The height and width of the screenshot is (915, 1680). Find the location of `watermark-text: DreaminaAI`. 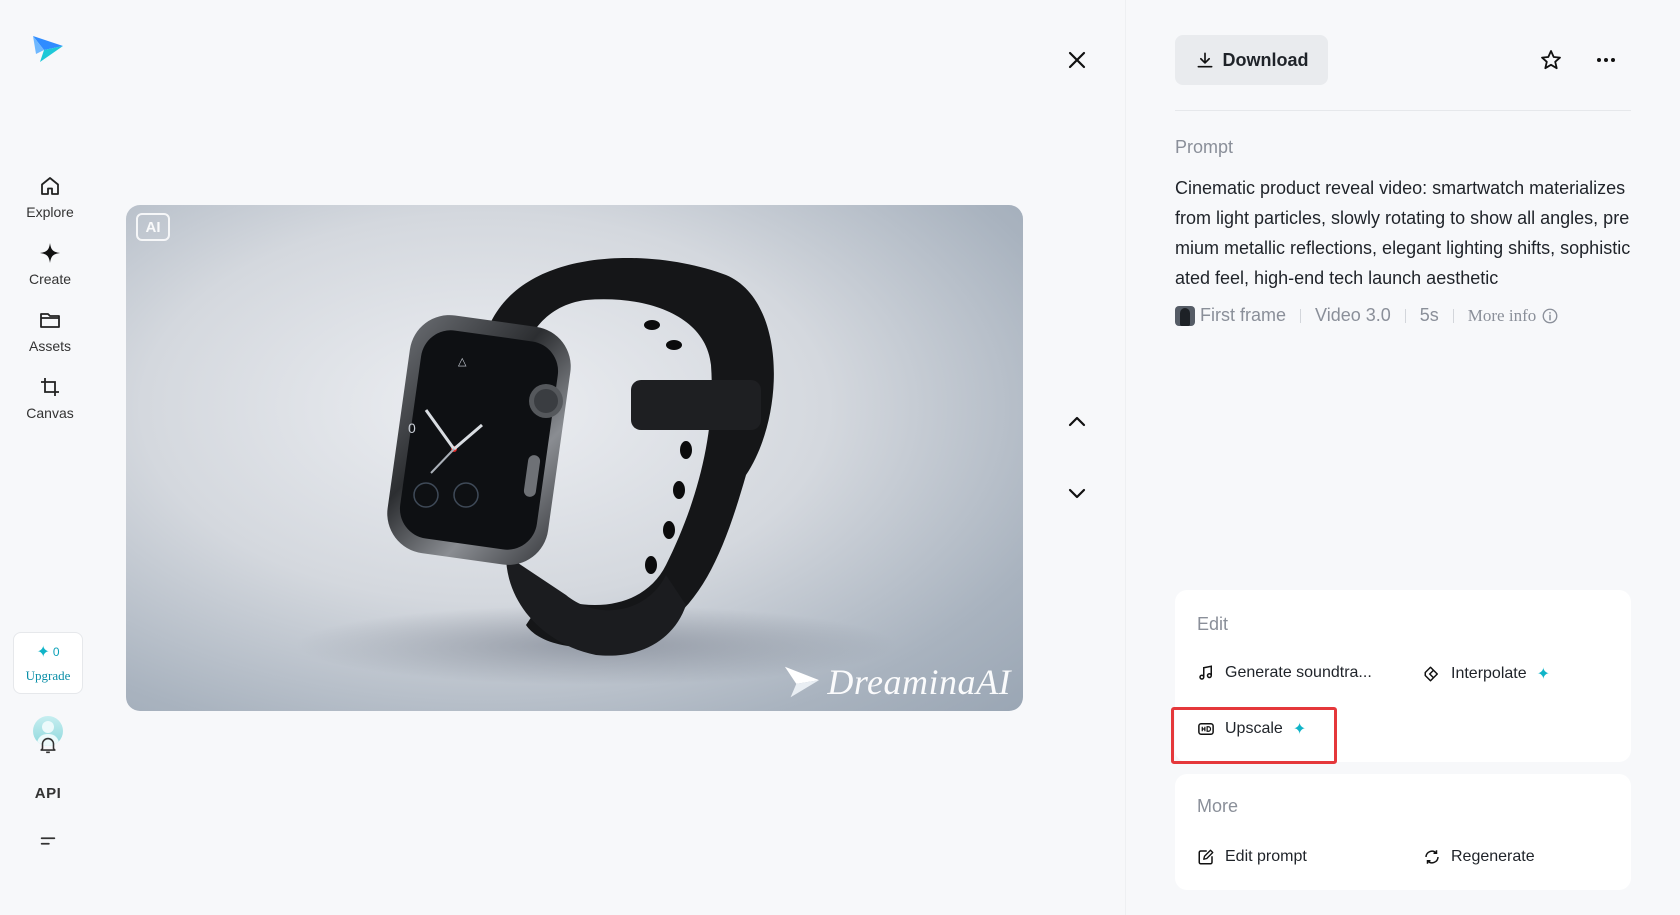

watermark-text: DreaminaAI is located at coordinates (919, 682).